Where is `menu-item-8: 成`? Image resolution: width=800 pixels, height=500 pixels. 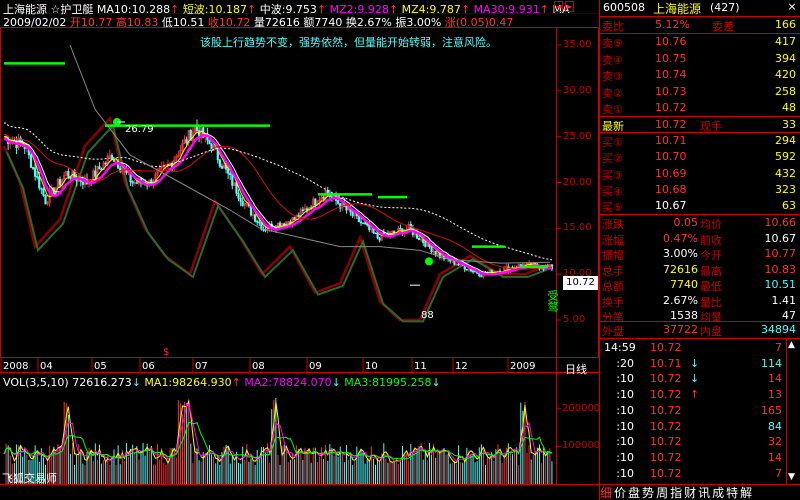 menu-item-8: 成 is located at coordinates (718, 493).